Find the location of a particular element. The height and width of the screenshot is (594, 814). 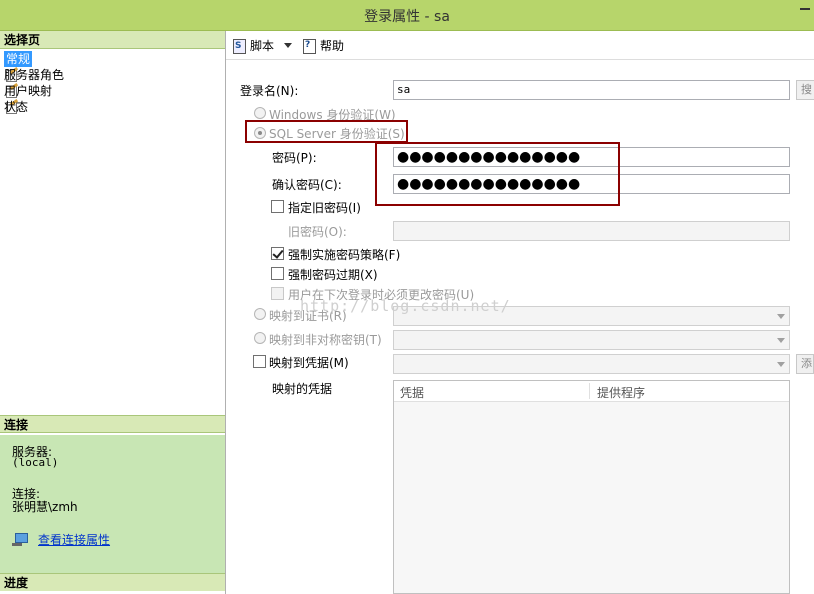

script-button: S 脚本 is located at coordinates (262, 45).